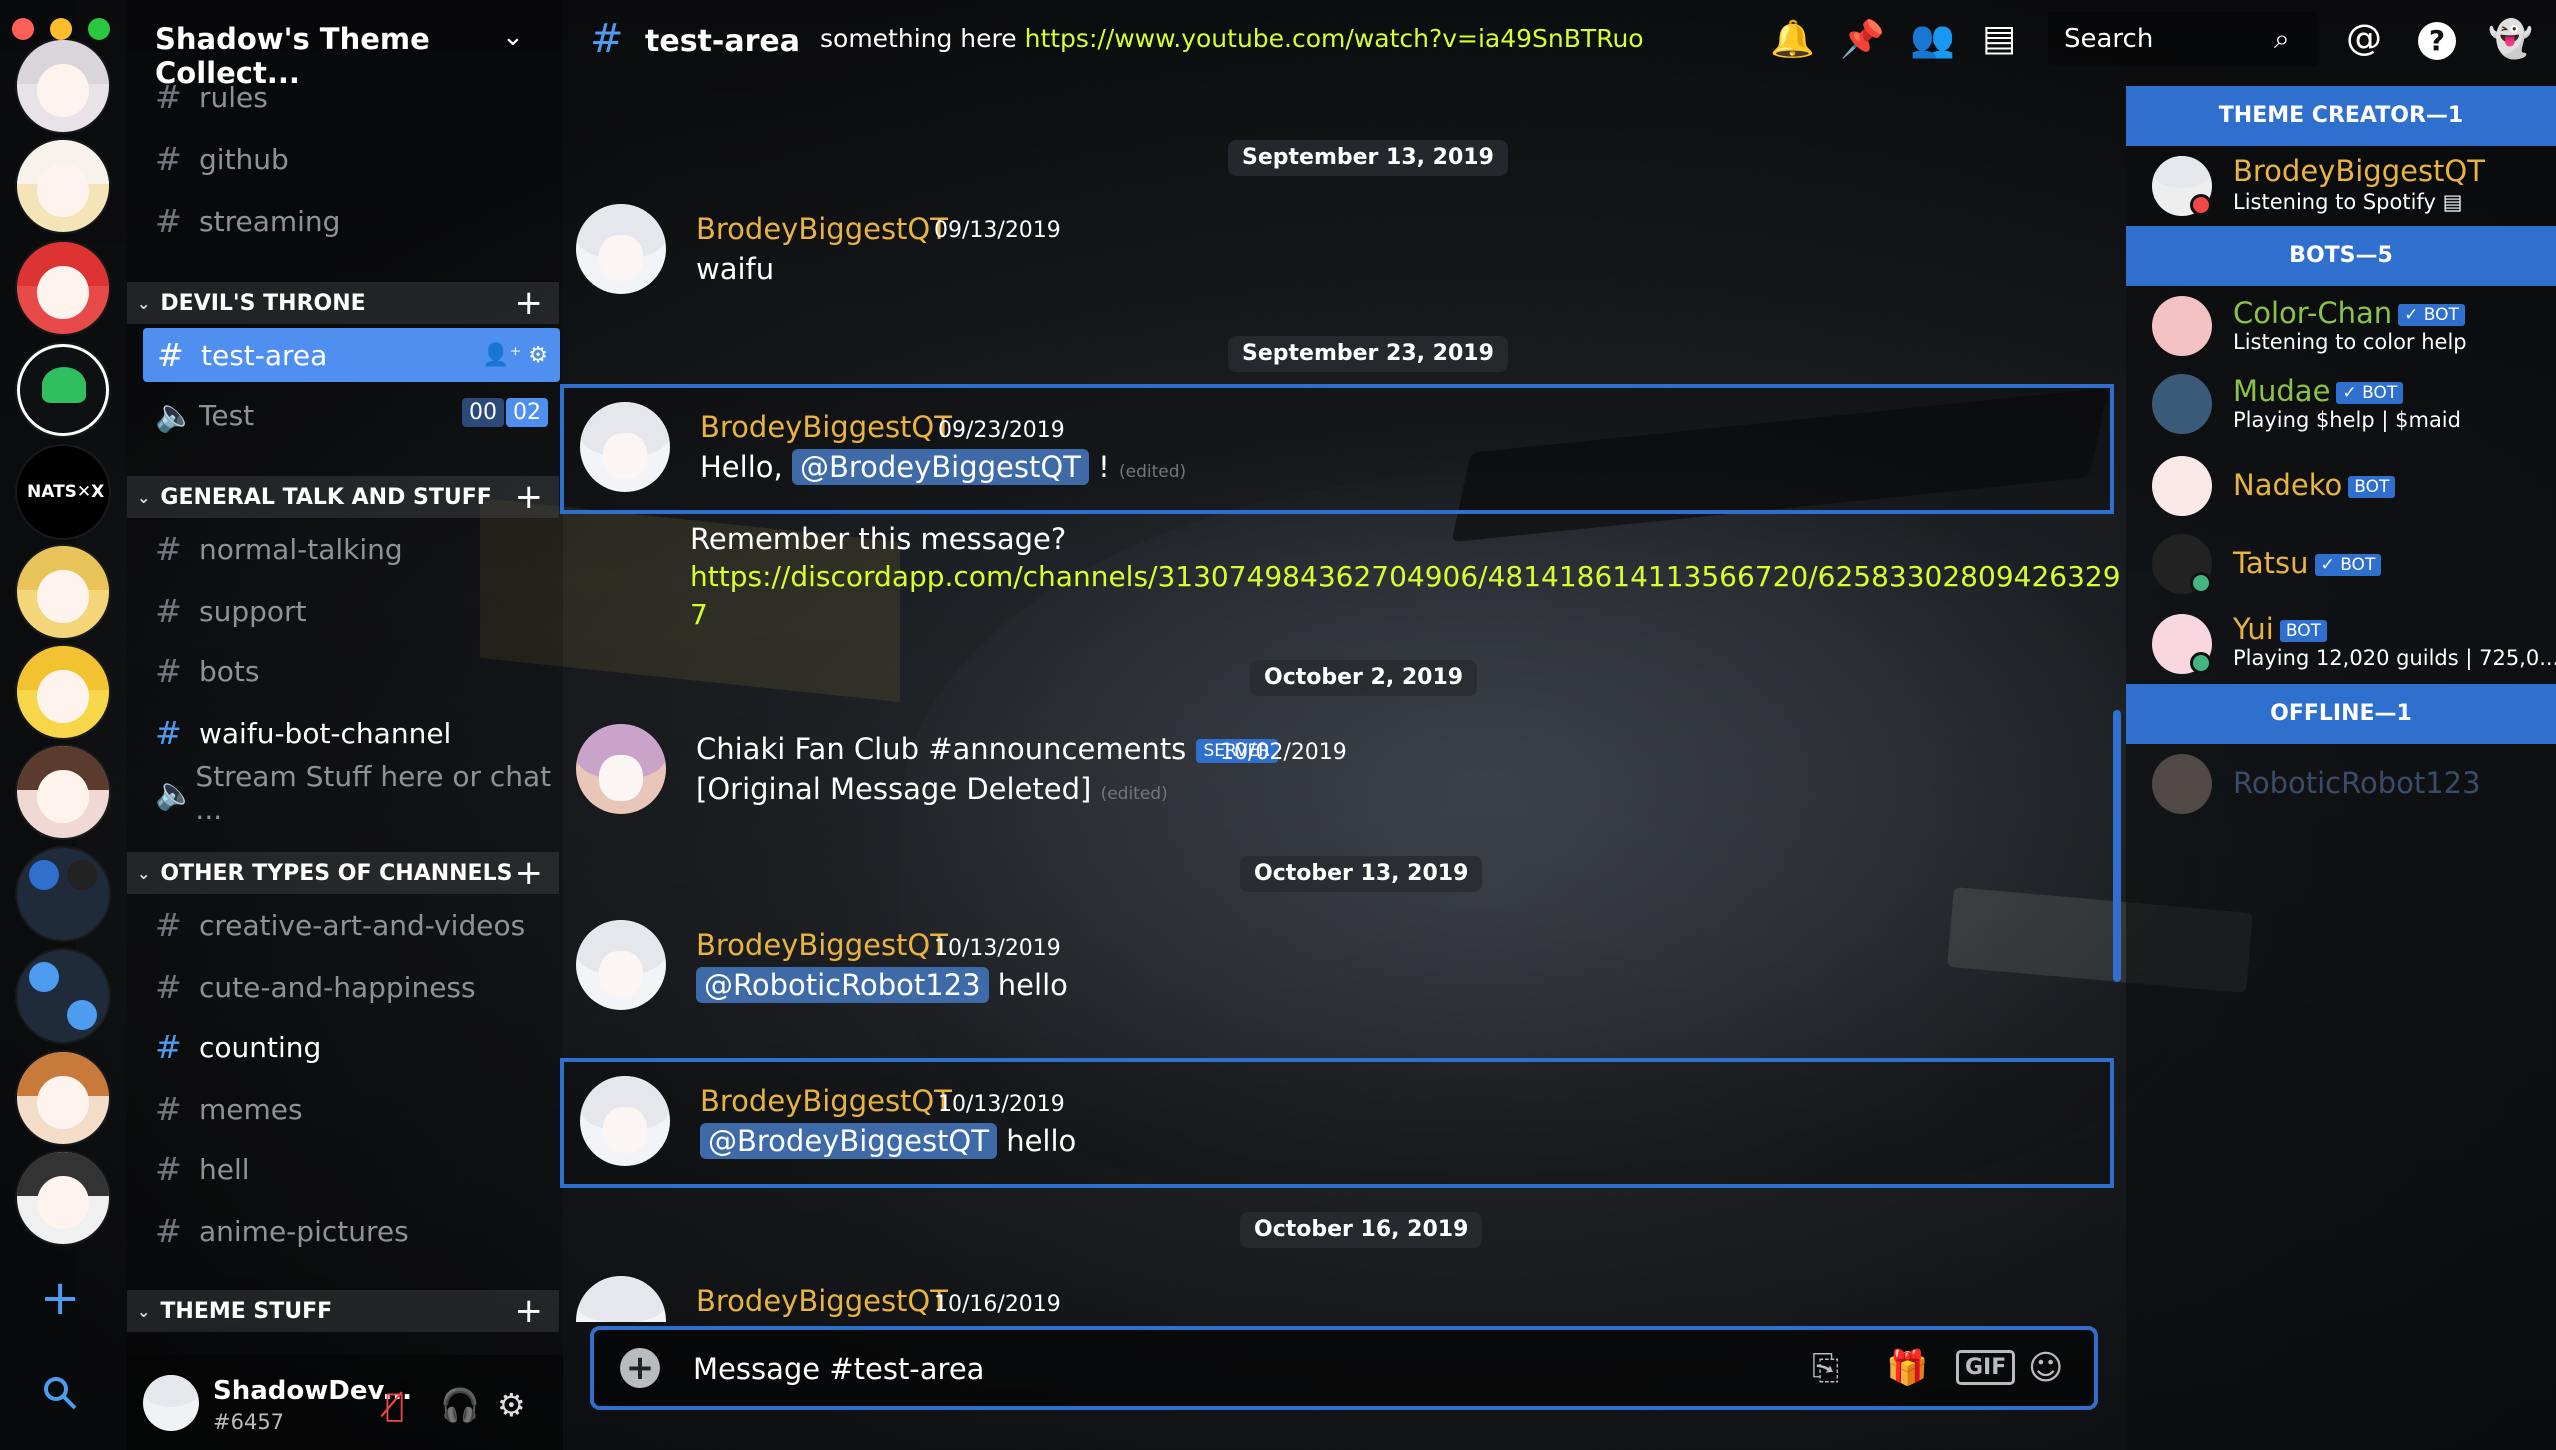 The image size is (2556, 1450). I want to click on upload-icon: +, so click(640, 1368).